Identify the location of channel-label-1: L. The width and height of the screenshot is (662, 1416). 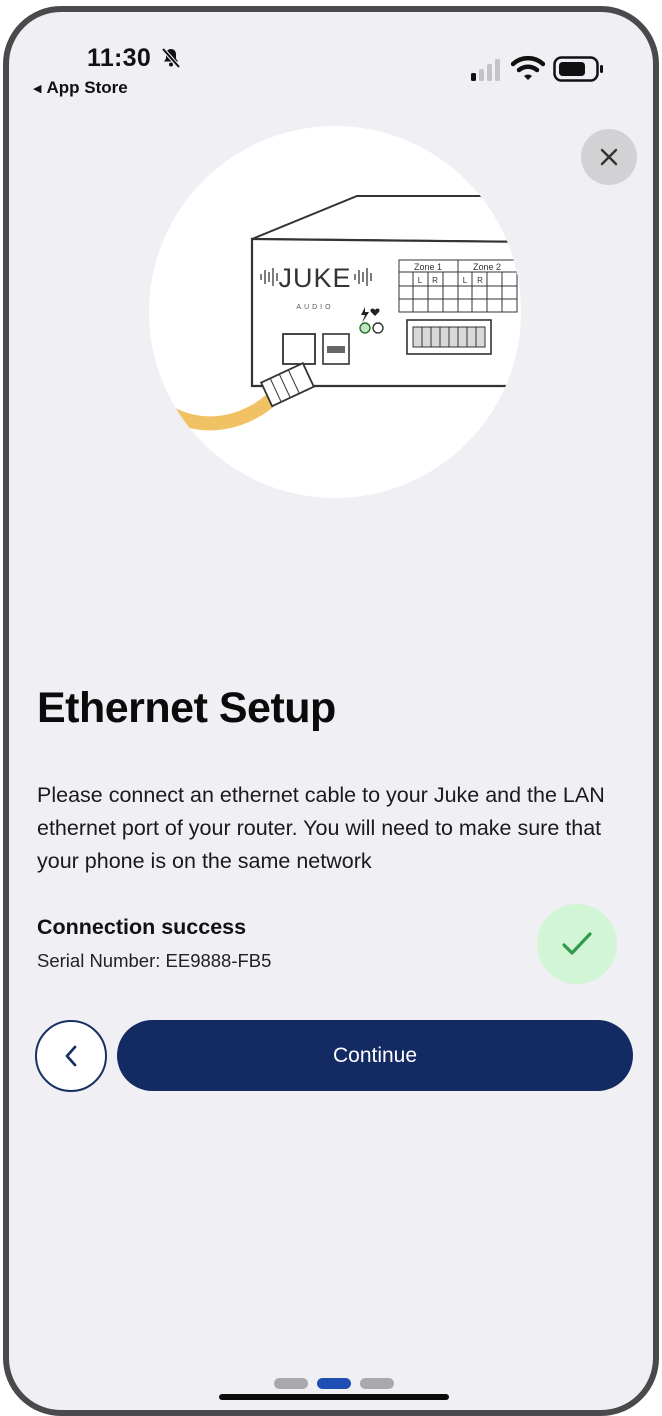
(420, 280).